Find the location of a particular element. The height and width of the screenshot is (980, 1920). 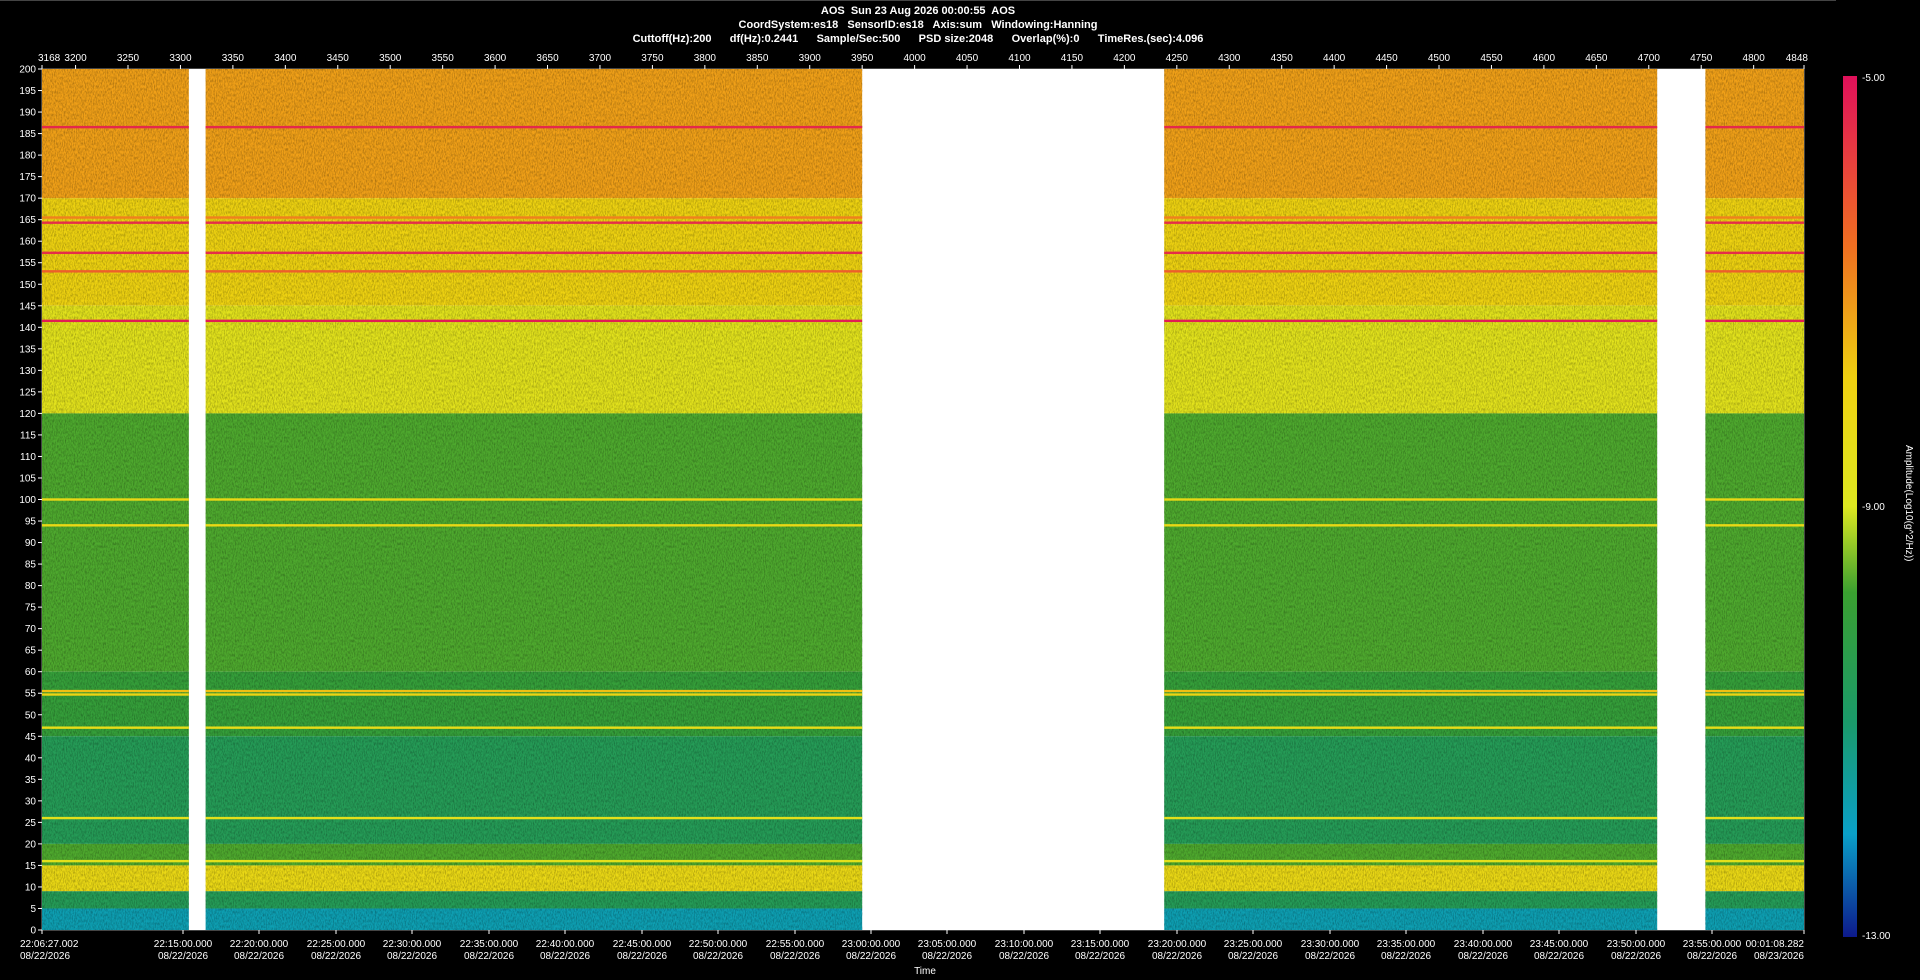

y-tick-label: 195 is located at coordinates (27, 91).